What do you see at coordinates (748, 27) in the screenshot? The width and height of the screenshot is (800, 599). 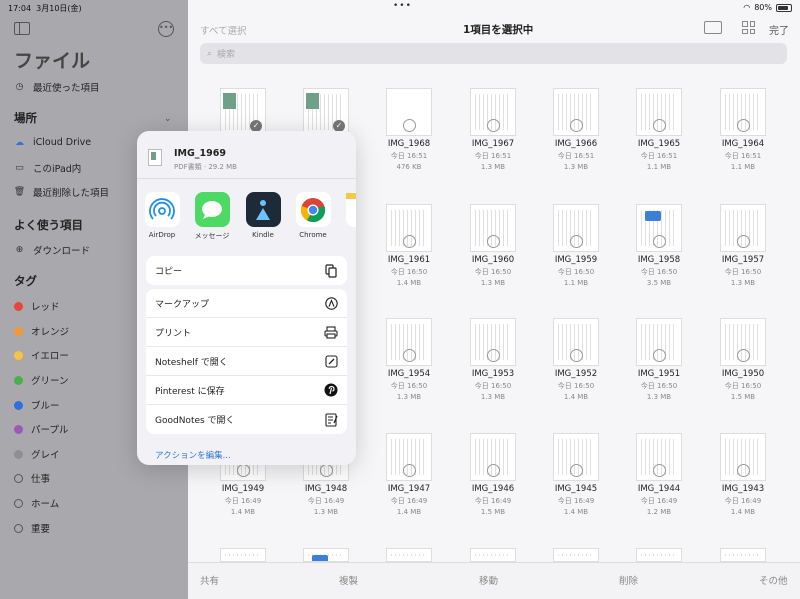 I see `view-grid-icon` at bounding box center [748, 27].